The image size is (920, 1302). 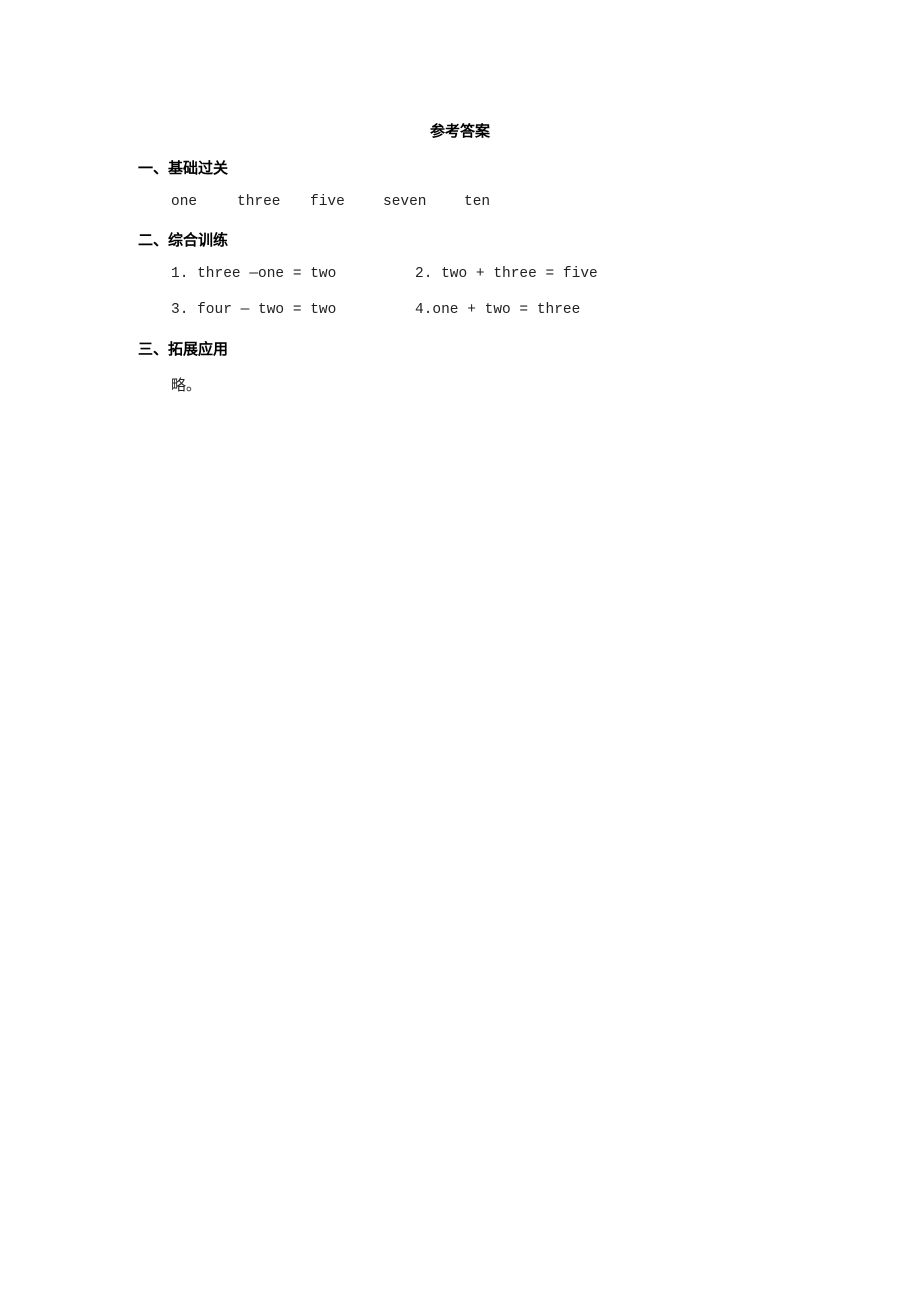 I want to click on section-heading-practice: 二、综合训练, so click(x=183, y=240).